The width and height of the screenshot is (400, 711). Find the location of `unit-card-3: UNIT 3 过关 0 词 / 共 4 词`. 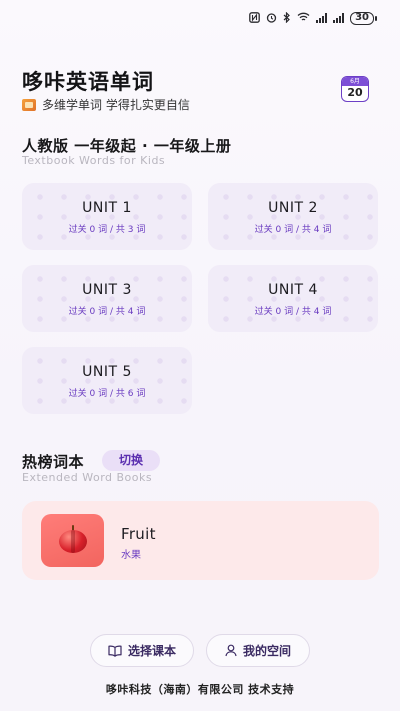

unit-card-3: UNIT 3 过关 0 词 / 共 4 词 is located at coordinates (107, 298).